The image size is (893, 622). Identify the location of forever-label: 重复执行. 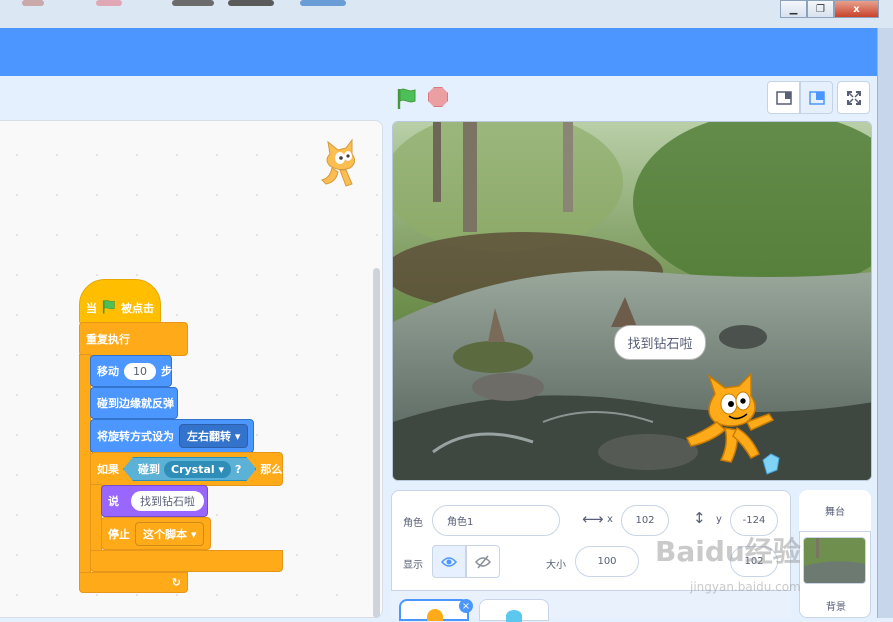
(108, 339).